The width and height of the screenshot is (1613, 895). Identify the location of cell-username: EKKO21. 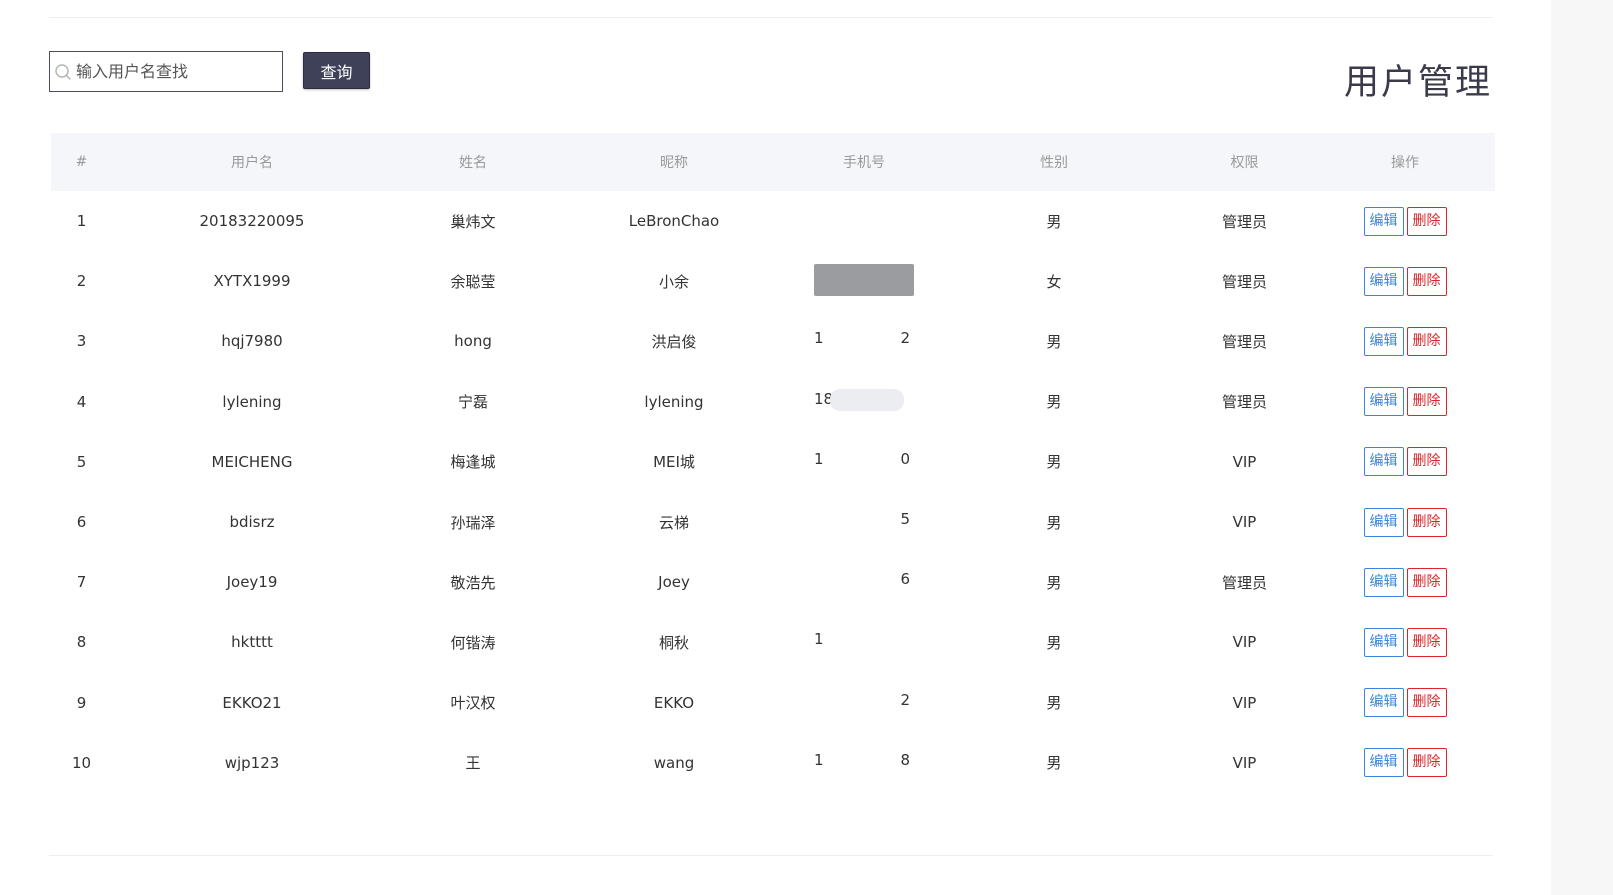
(252, 702).